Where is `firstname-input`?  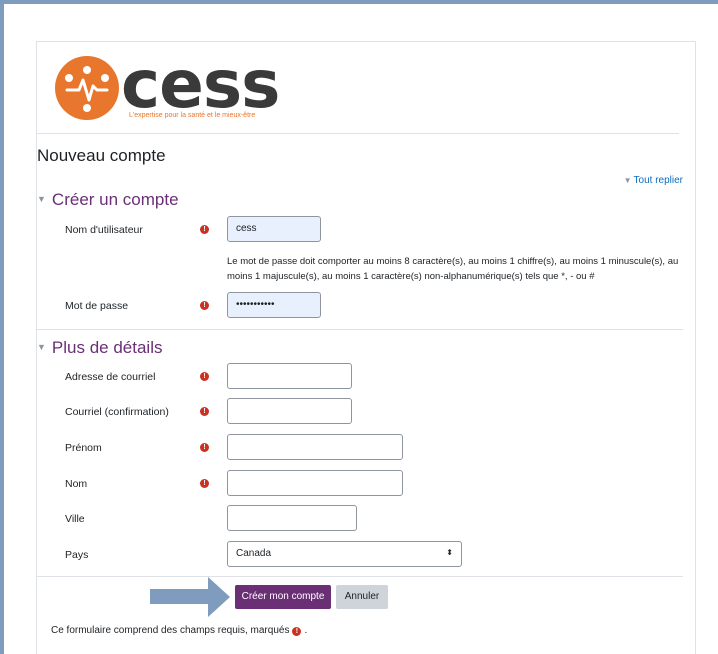
firstname-input is located at coordinates (315, 447).